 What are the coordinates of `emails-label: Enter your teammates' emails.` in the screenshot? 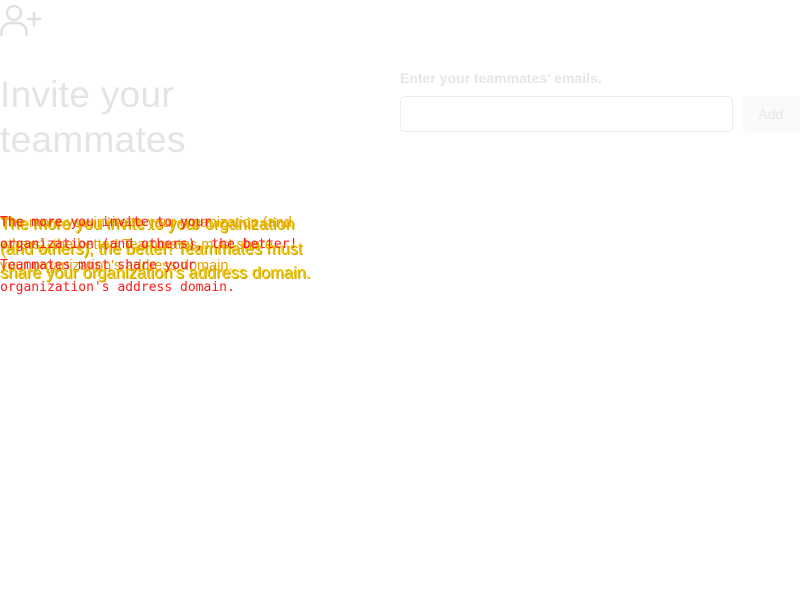 It's located at (501, 78).